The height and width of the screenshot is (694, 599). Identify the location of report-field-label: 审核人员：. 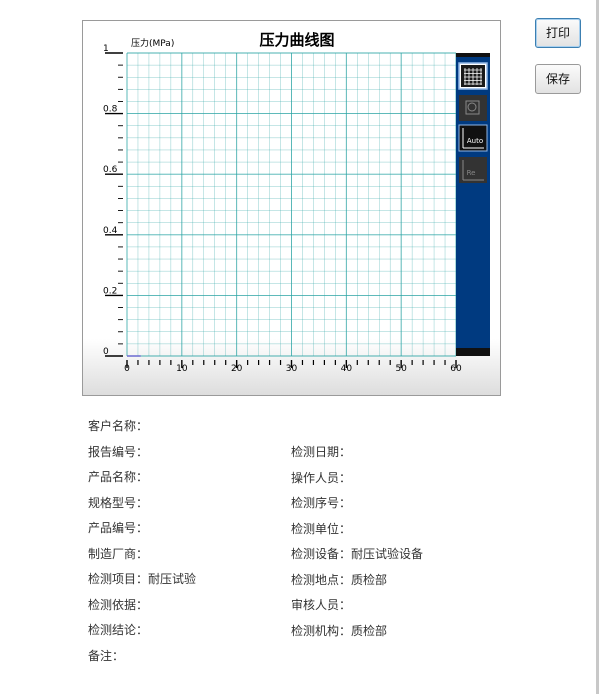
(321, 605).